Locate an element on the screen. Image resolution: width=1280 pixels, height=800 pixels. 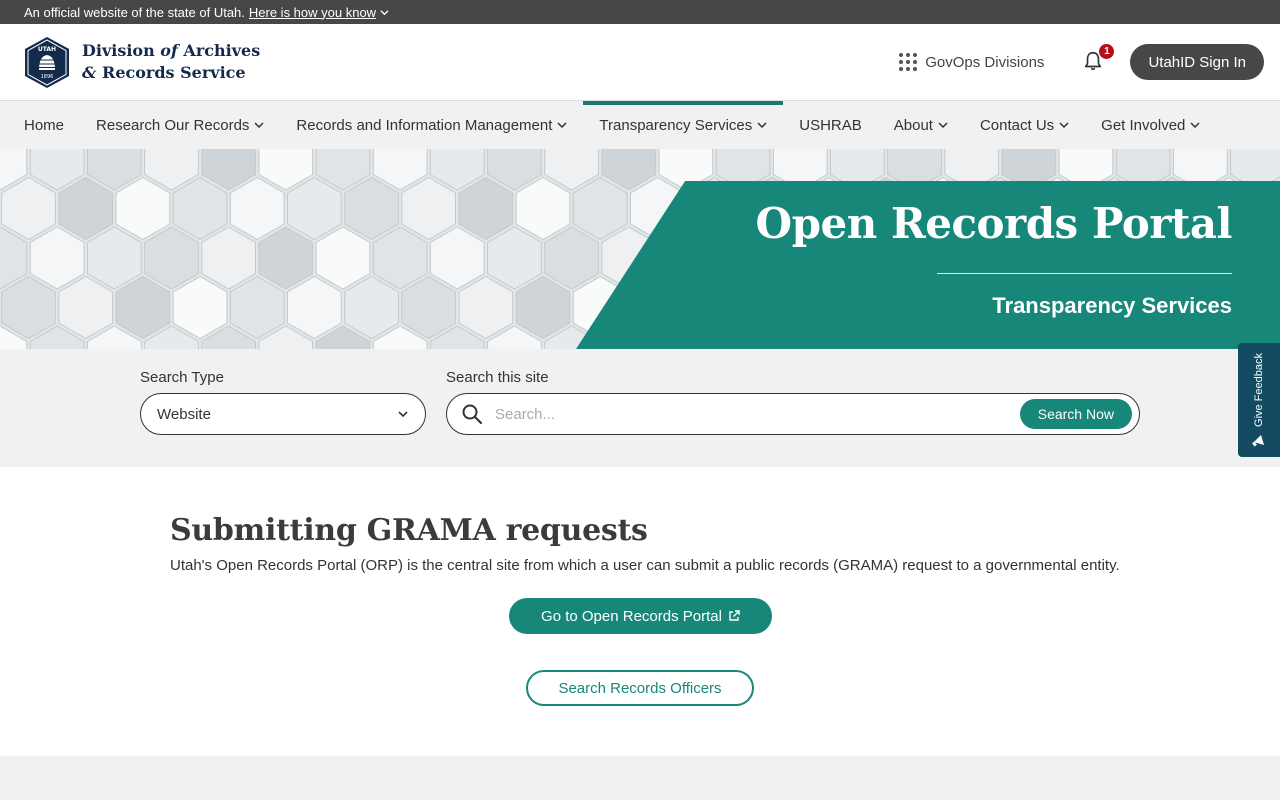
search-site-label: Search this site is located at coordinates (497, 377).